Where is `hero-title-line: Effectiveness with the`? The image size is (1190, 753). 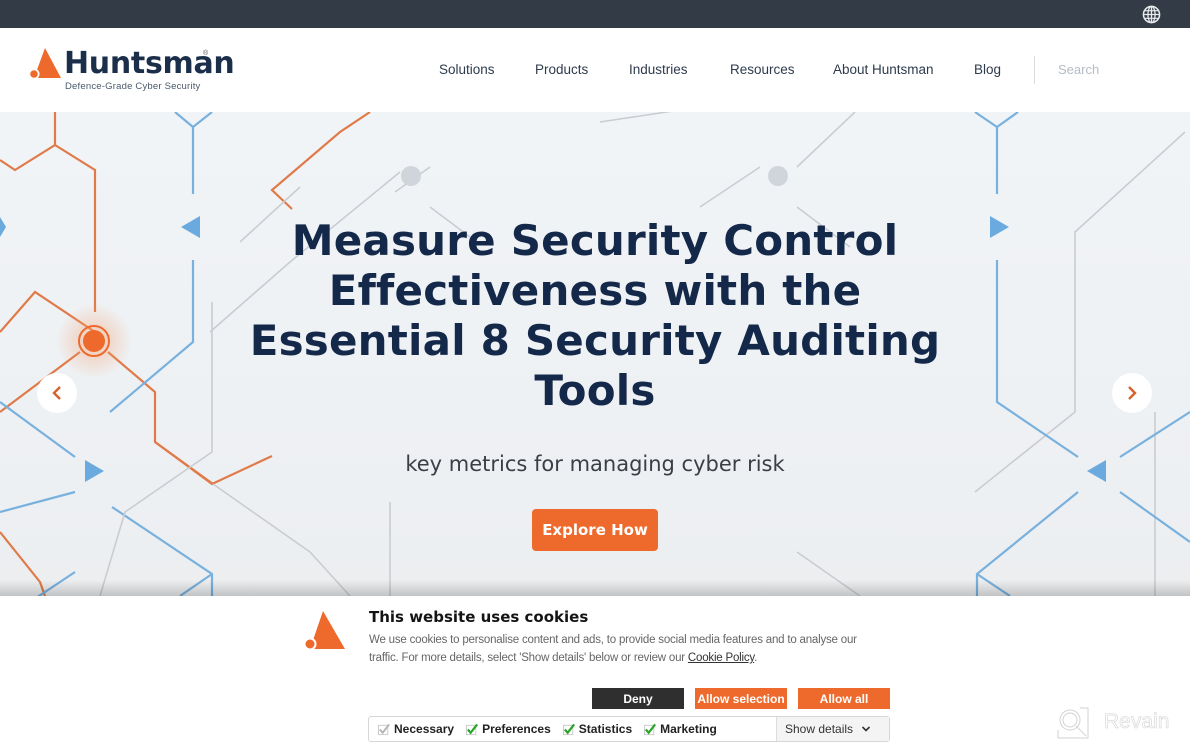
hero-title-line: Effectiveness with the is located at coordinates (595, 290).